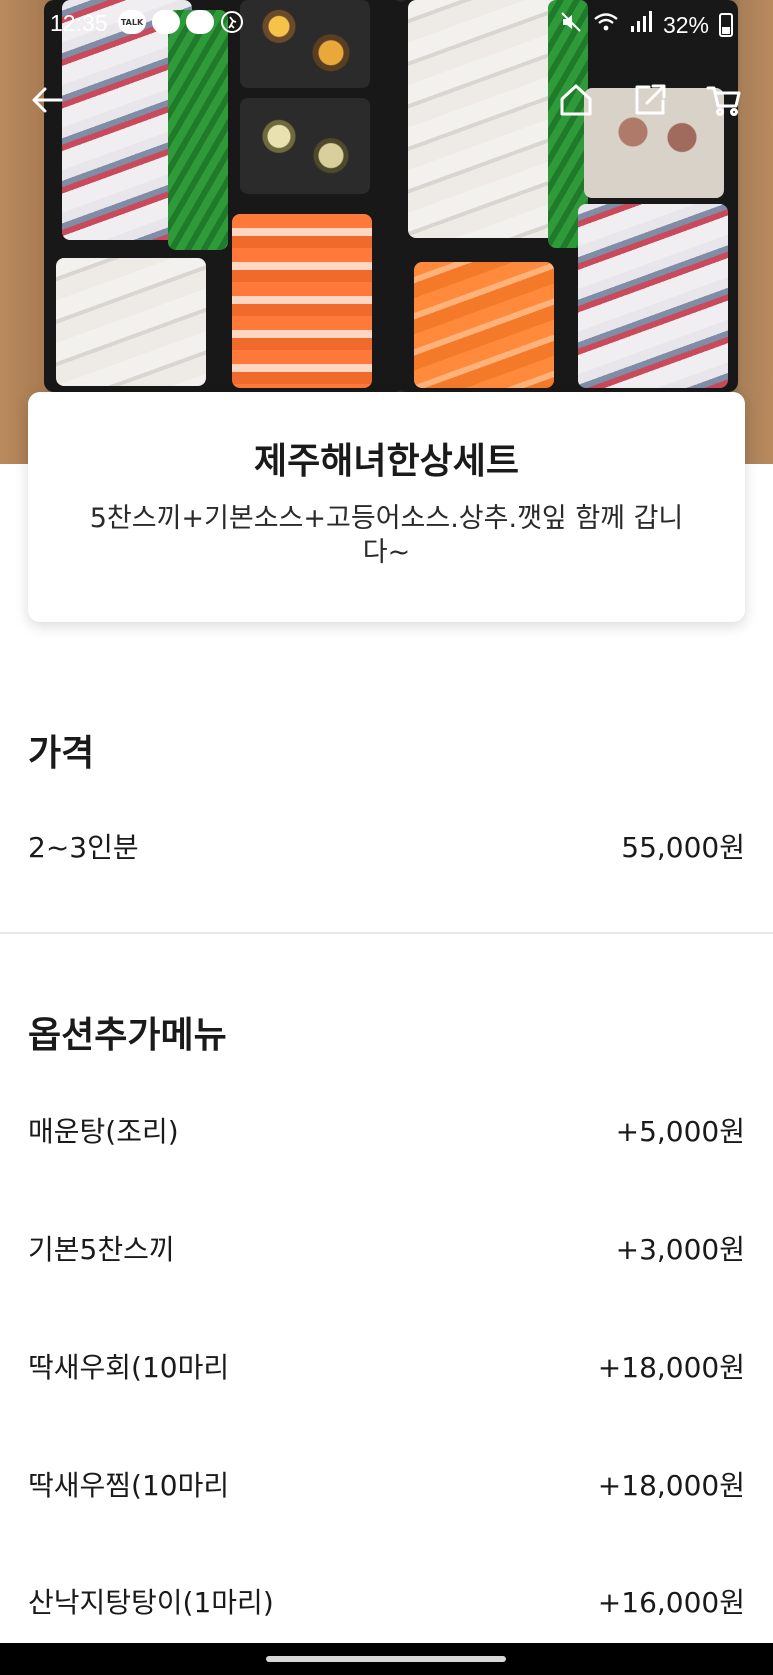 The height and width of the screenshot is (1675, 773). I want to click on wifi-icon, so click(606, 25).